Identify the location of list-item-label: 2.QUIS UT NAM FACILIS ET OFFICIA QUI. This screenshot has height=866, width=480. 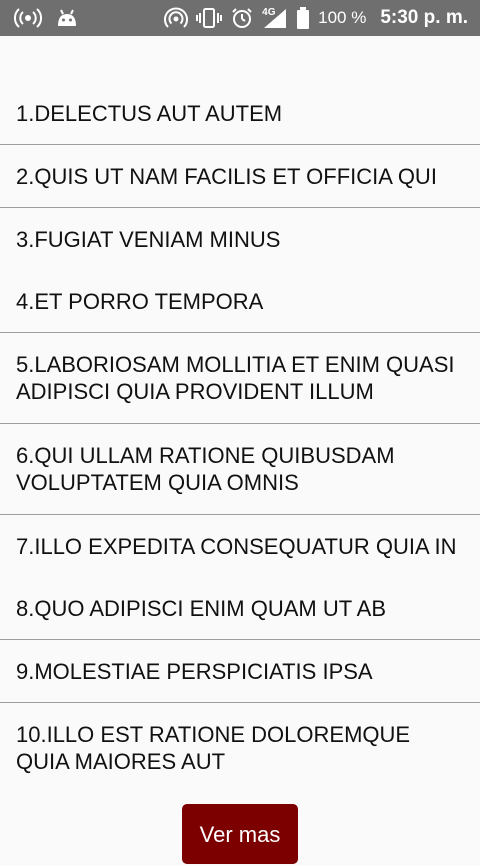
(226, 176).